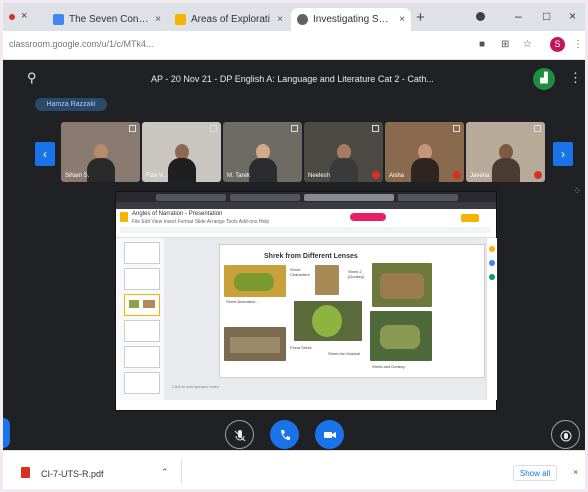 The width and height of the screenshot is (588, 492). What do you see at coordinates (305, 230) in the screenshot?
I see `slides-toolbar` at bounding box center [305, 230].